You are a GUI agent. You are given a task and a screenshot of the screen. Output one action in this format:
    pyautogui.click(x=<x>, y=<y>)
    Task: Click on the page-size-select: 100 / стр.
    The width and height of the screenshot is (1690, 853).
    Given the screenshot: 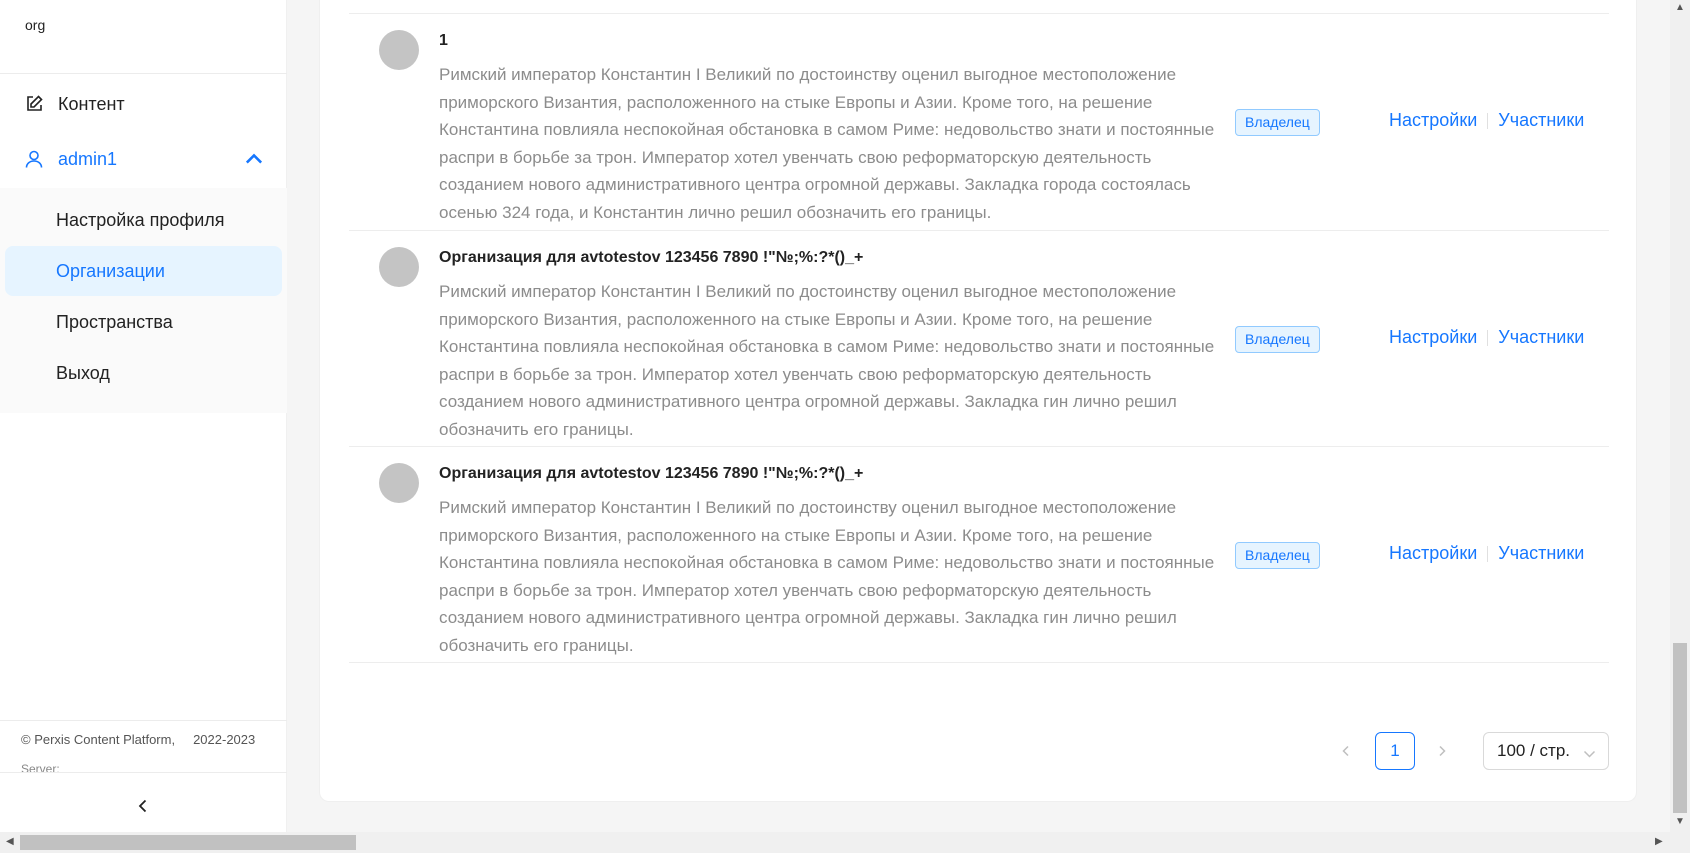 What is the action you would take?
    pyautogui.click(x=1546, y=751)
    